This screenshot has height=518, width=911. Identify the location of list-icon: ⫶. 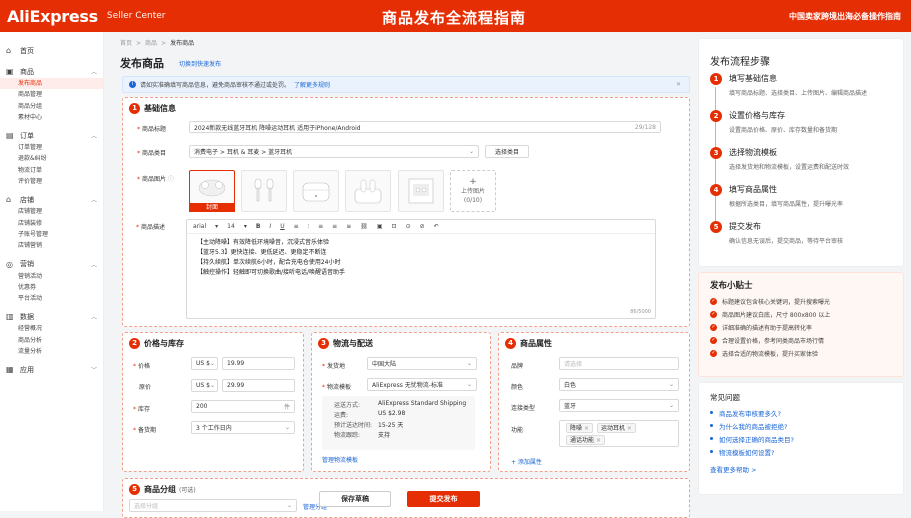
(309, 227).